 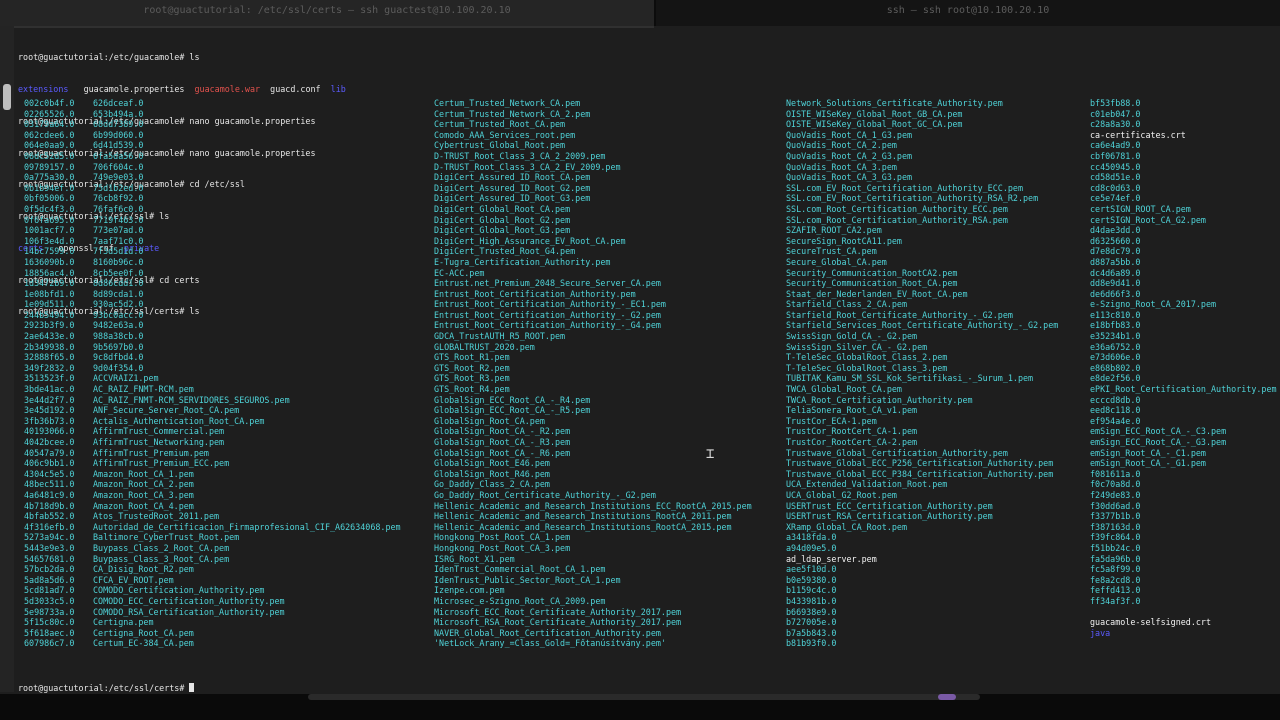 I want to click on file-entry: guacd.conf, so click(x=295, y=88).